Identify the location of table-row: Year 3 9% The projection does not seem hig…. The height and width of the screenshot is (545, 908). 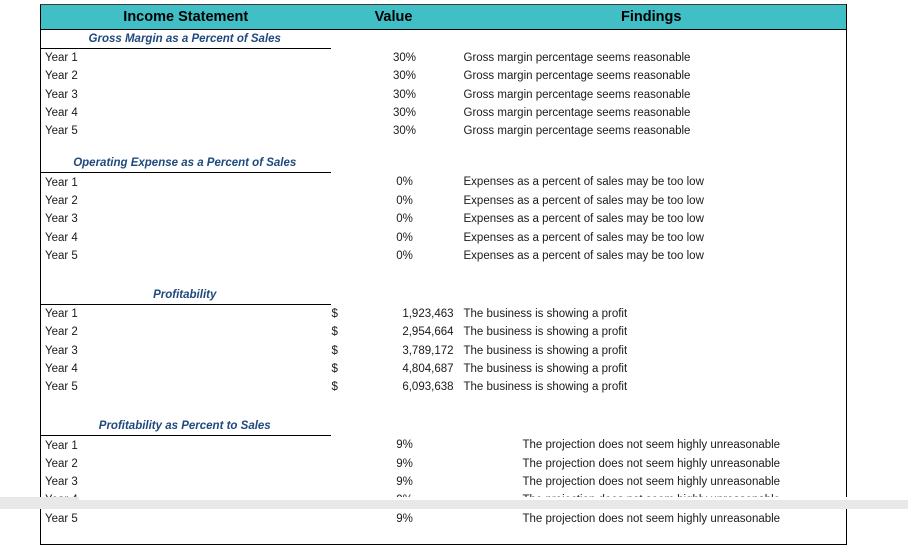
(444, 482).